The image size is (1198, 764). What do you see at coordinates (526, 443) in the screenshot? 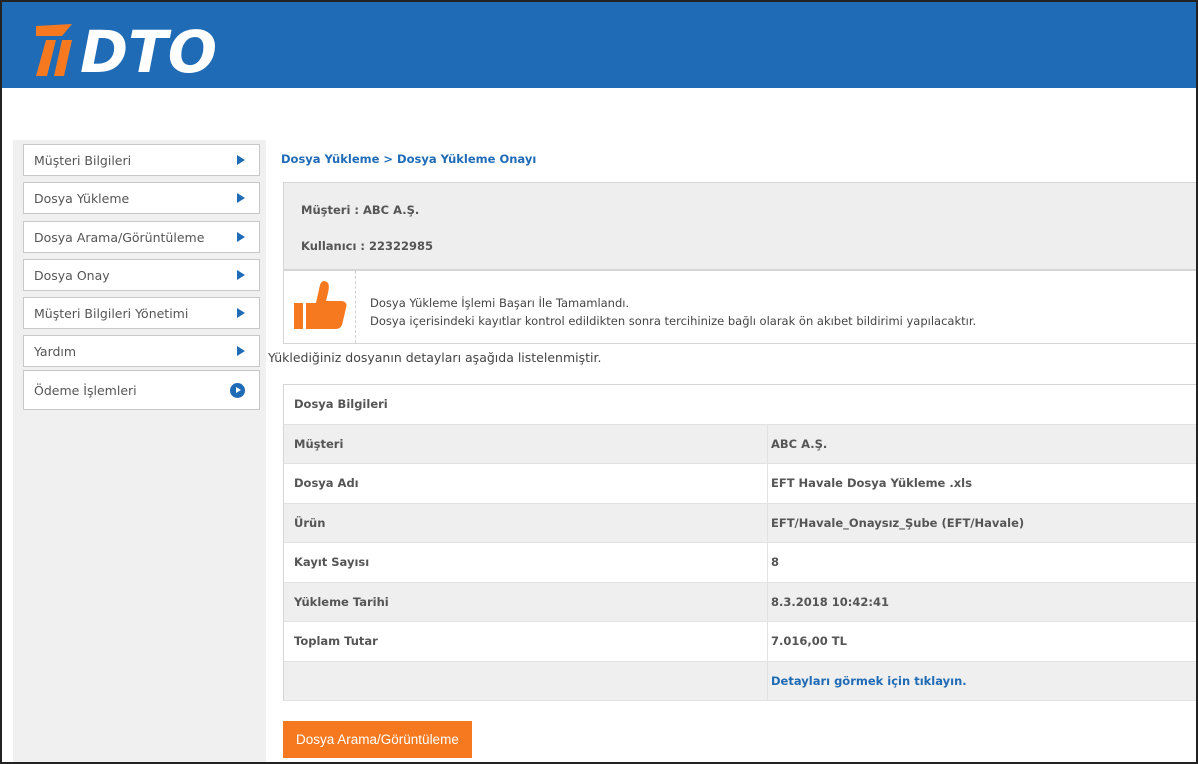
I see `row-label: Müşteri` at bounding box center [526, 443].